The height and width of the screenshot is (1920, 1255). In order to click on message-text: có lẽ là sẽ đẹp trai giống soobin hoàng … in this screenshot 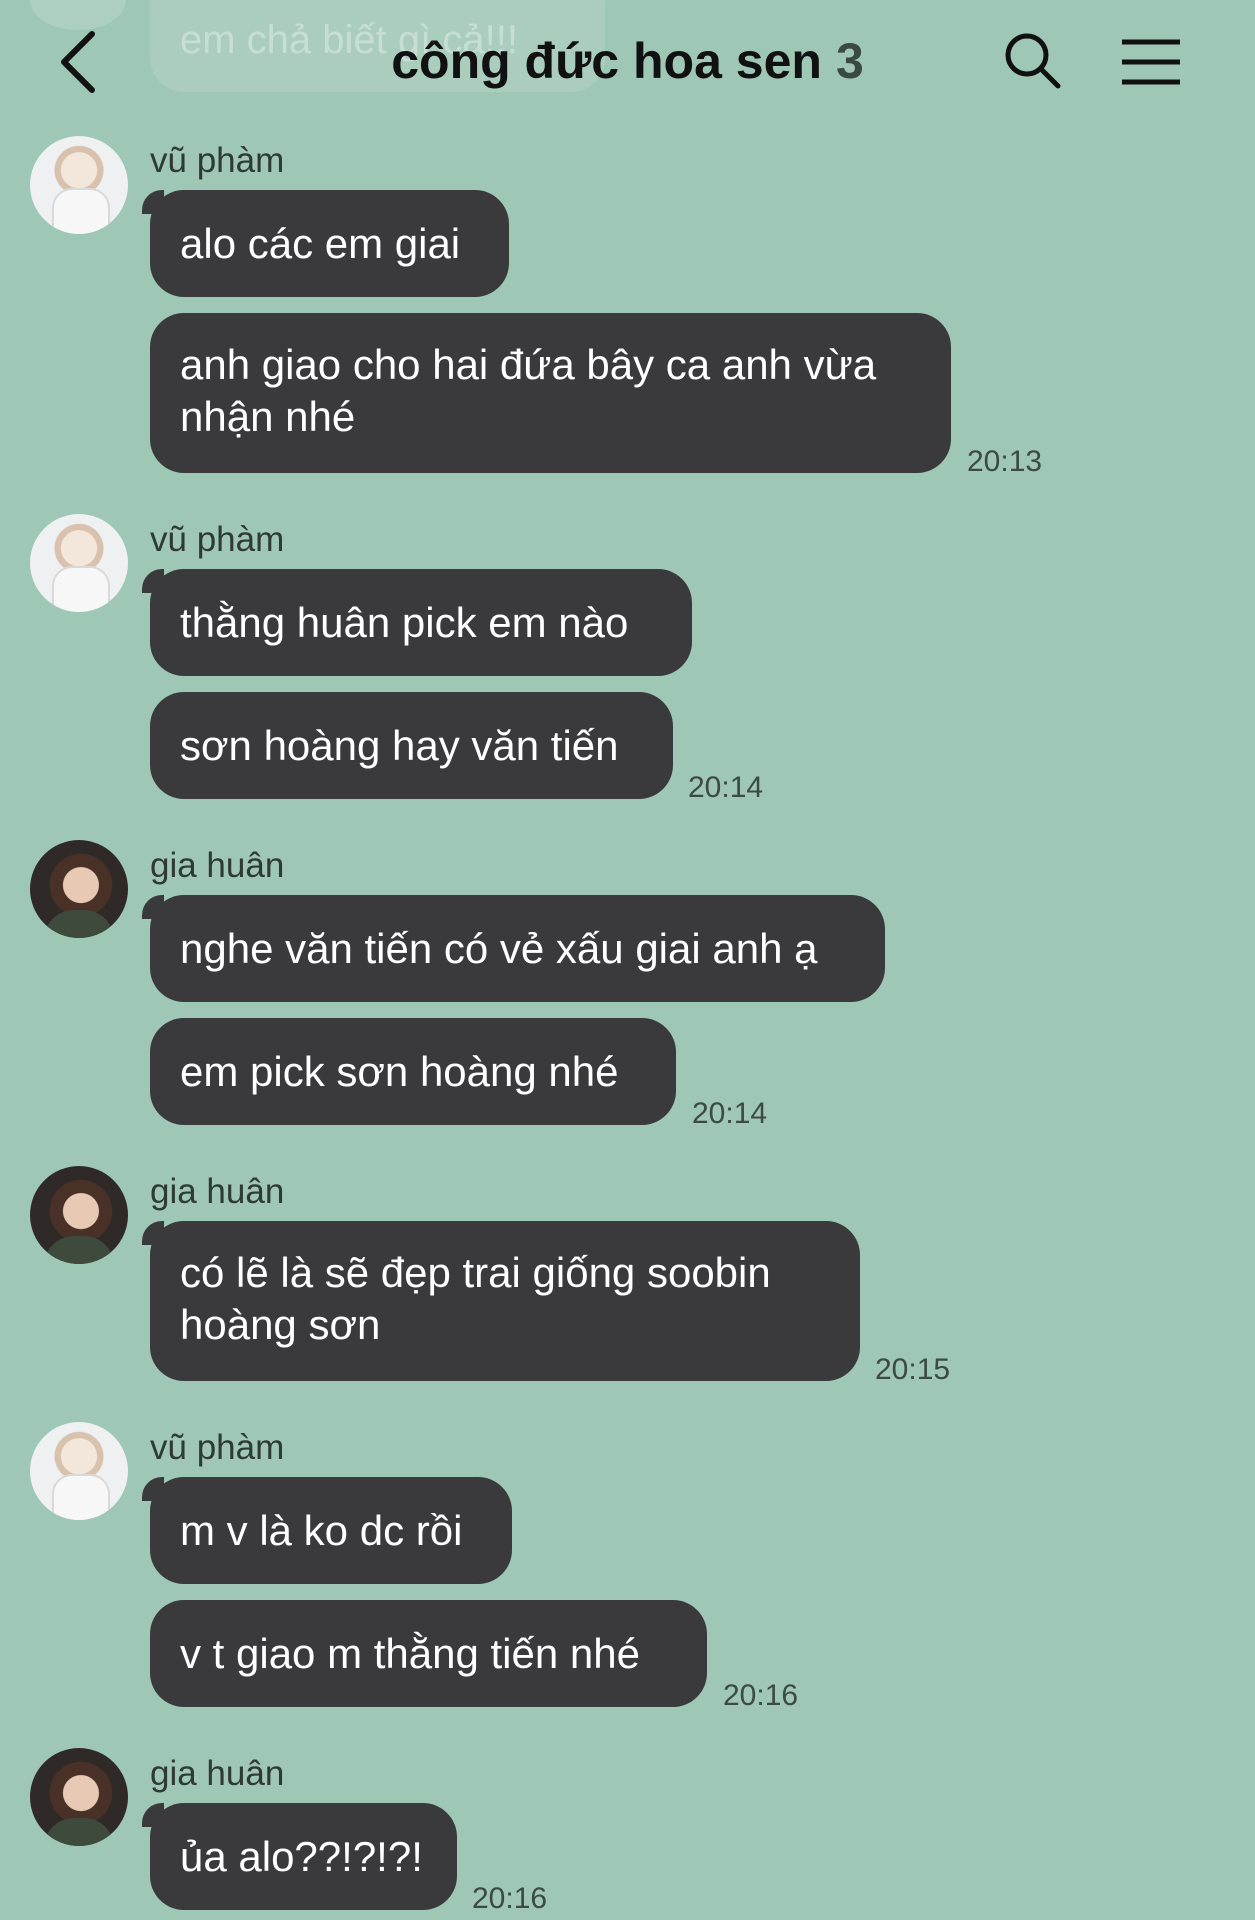, I will do `click(475, 1298)`.